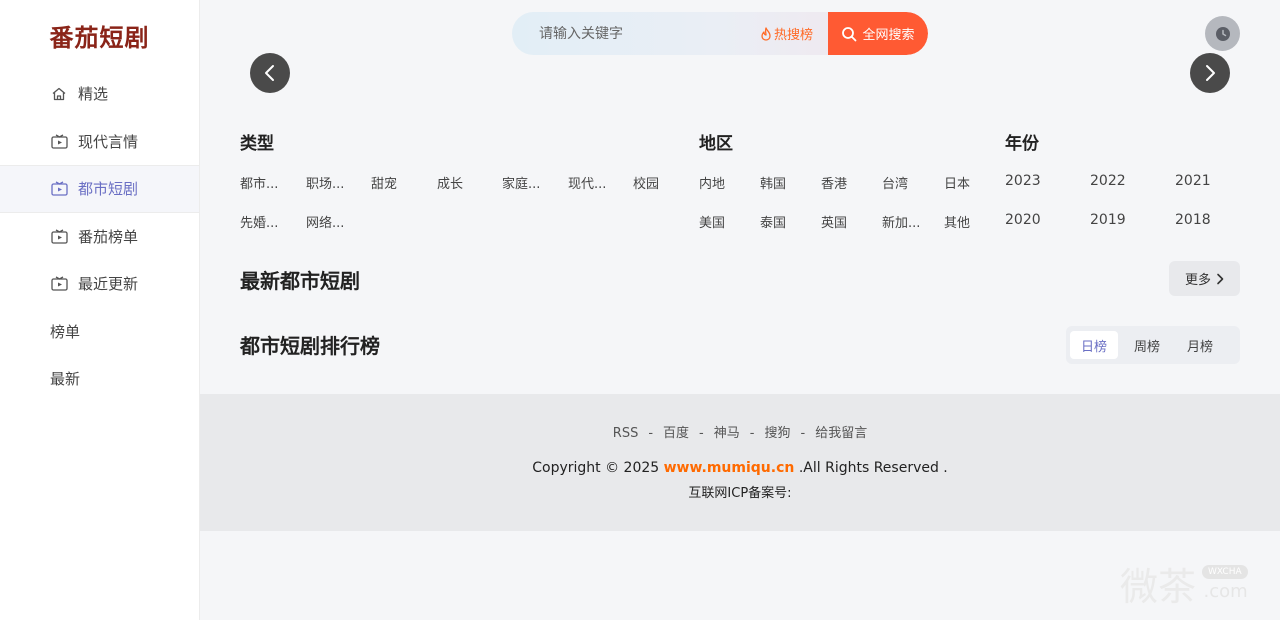  Describe the element at coordinates (712, 221) in the screenshot. I see `filter-tag-region: 美国` at that location.